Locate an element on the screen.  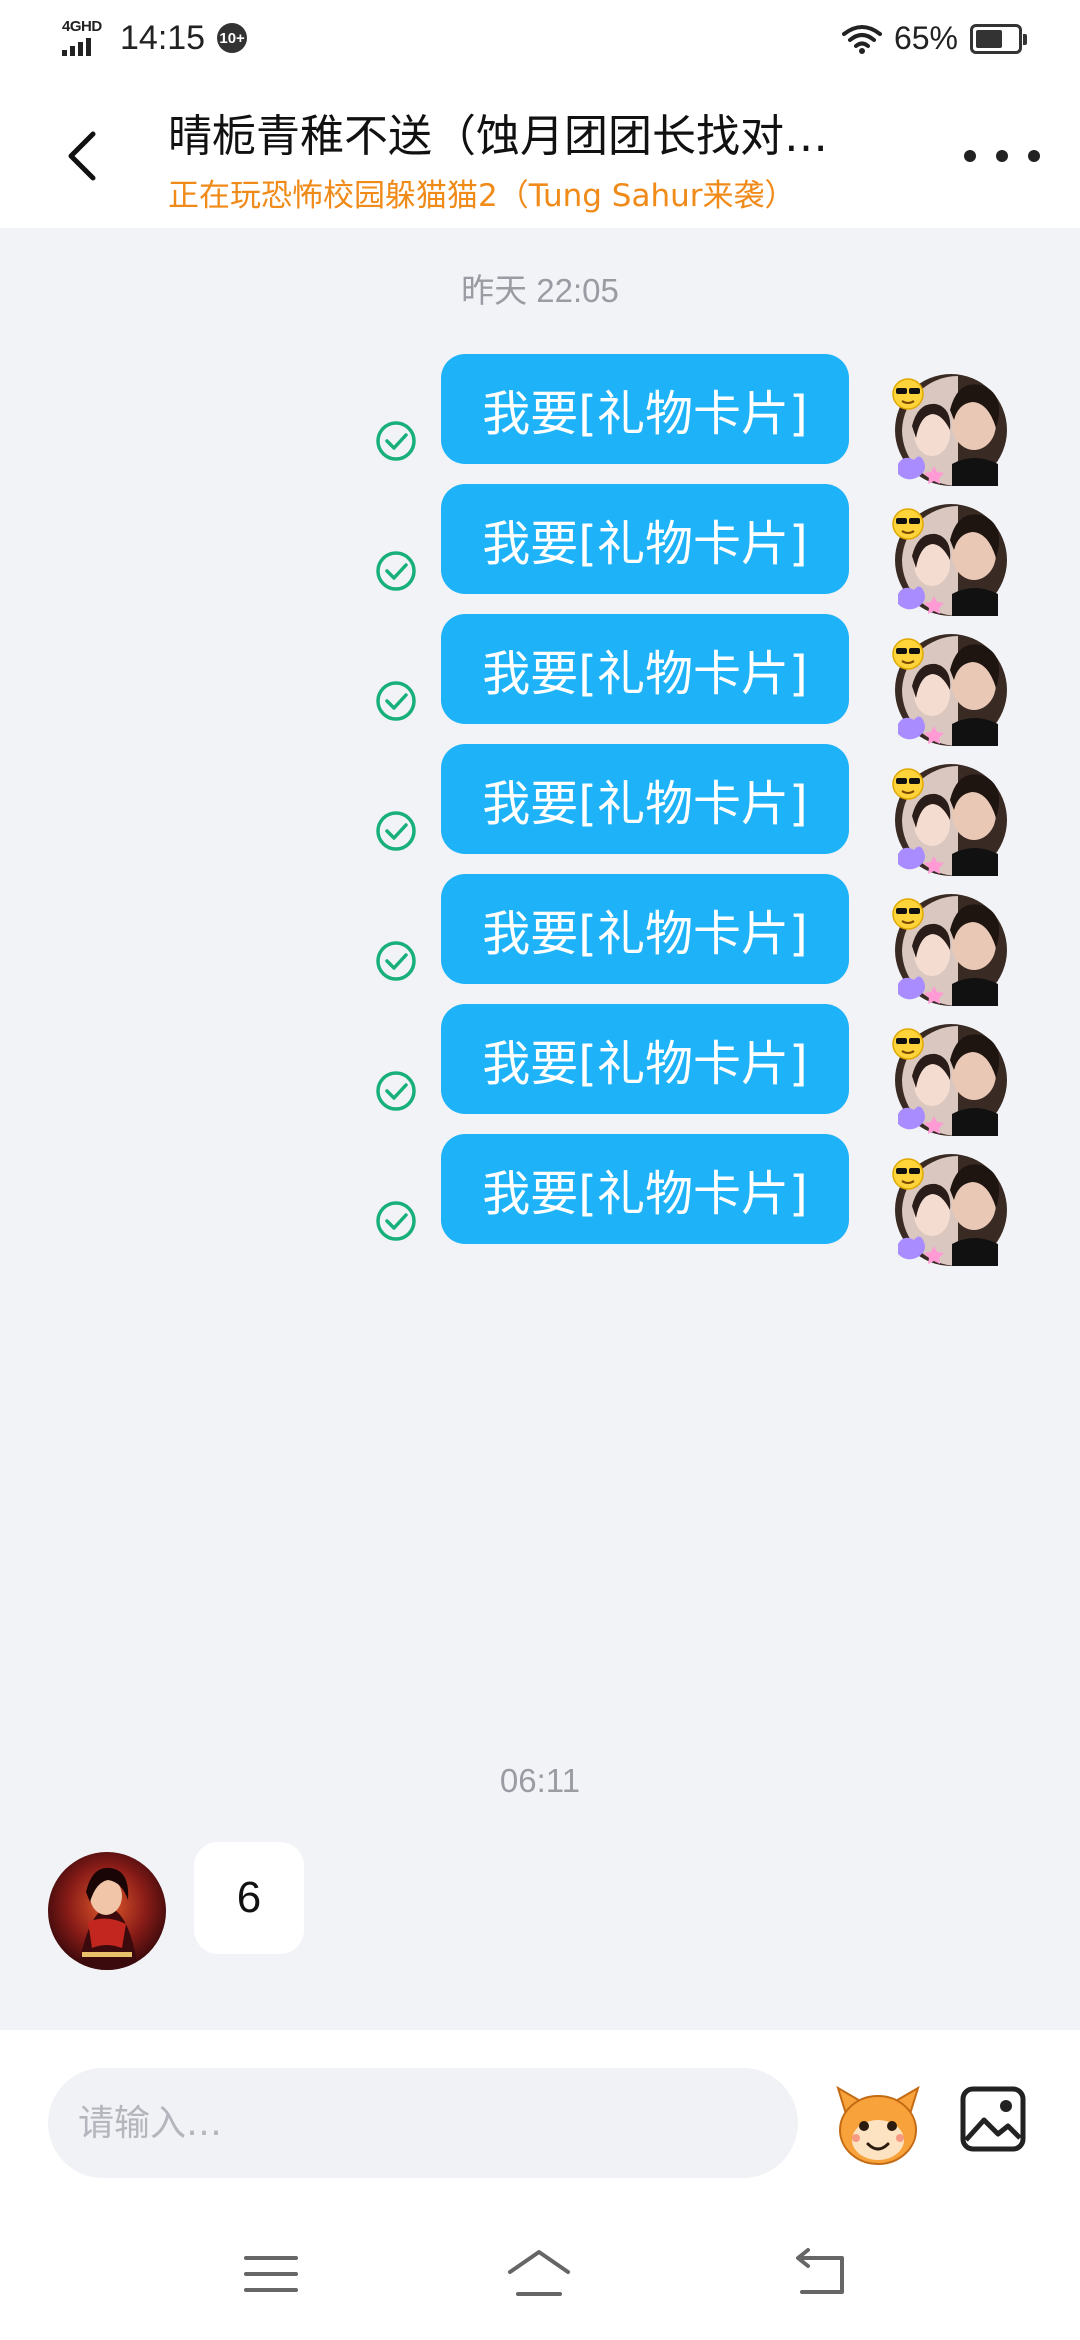
chat-subtitle-playing-status: 正在玩恐怖校园躲猫猫2（Tung Sahur来袭） is located at coordinates (548, 192).